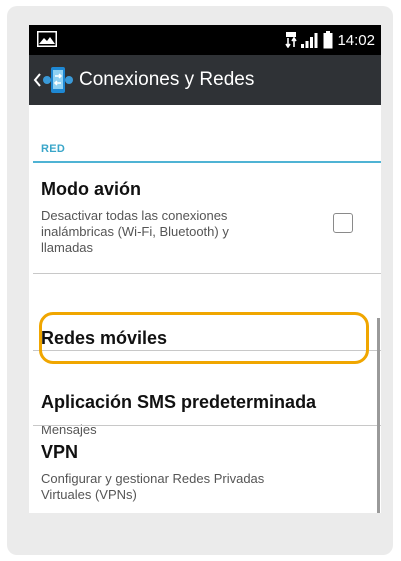  I want to click on default-sms-title: Aplicación SMS predeterminada, so click(179, 402).